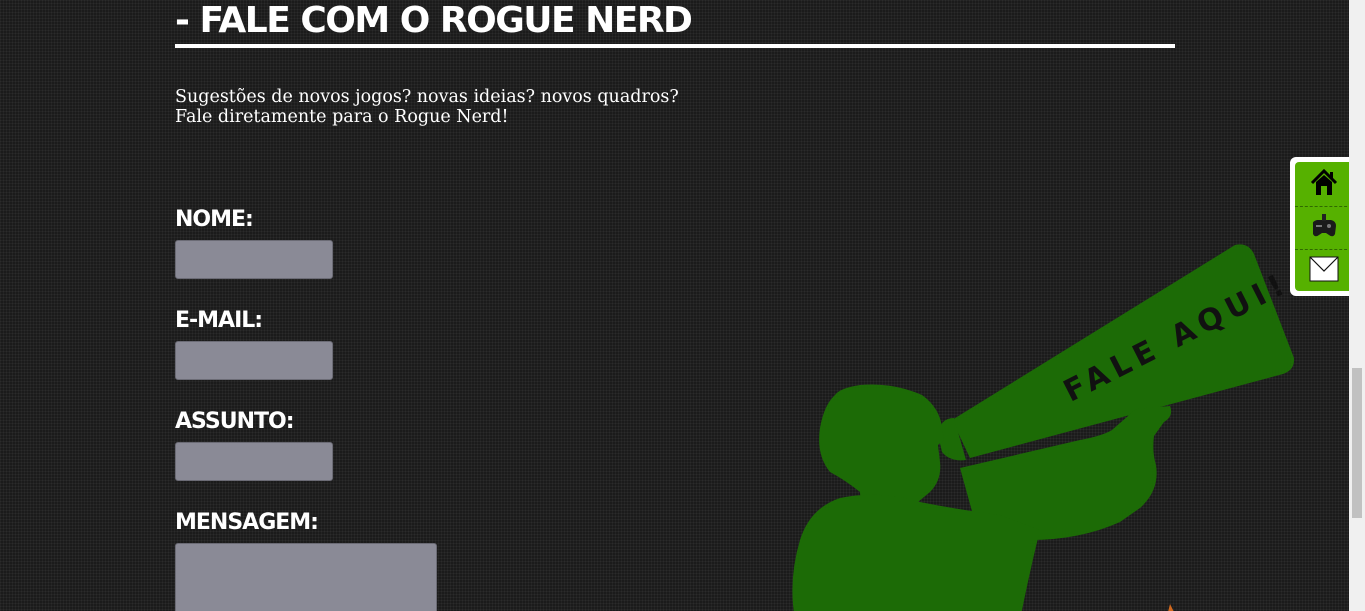 Image resolution: width=1365 pixels, height=611 pixels. I want to click on nav-contact-button, so click(1323, 269).